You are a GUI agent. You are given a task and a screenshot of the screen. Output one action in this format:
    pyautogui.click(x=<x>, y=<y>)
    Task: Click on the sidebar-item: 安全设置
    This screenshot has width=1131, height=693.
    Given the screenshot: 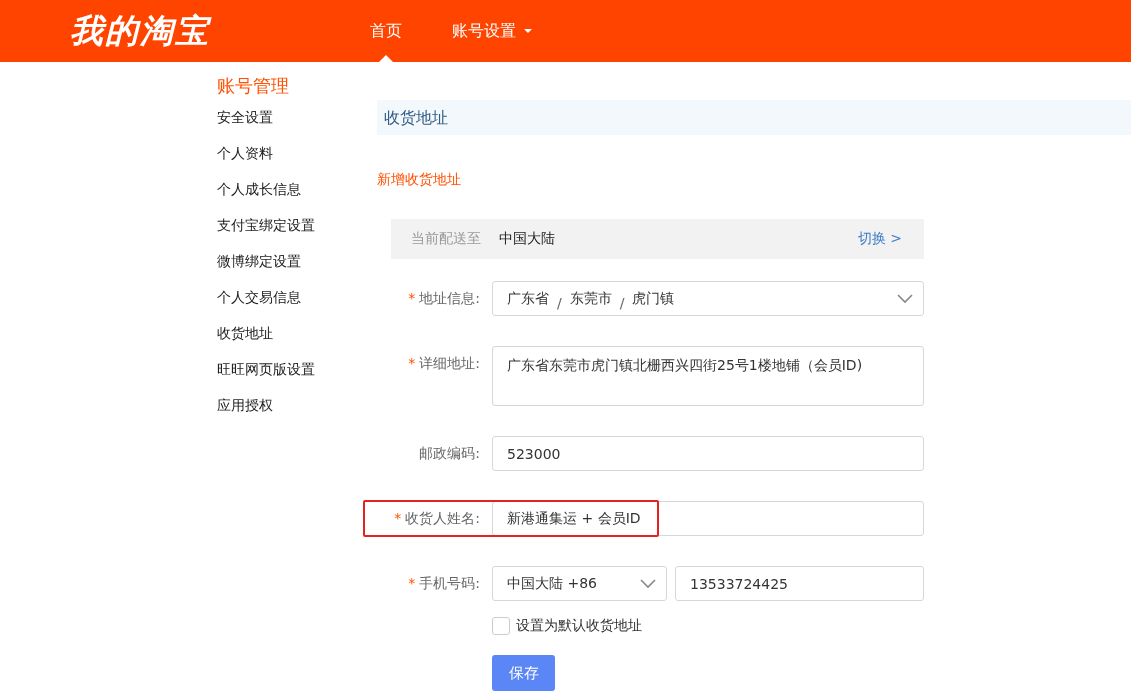 What is the action you would take?
    pyautogui.click(x=297, y=125)
    